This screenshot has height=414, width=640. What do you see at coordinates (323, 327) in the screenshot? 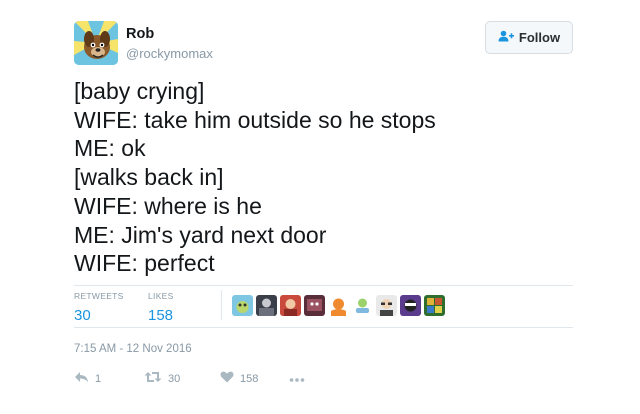
I see `divider-bottom` at bounding box center [323, 327].